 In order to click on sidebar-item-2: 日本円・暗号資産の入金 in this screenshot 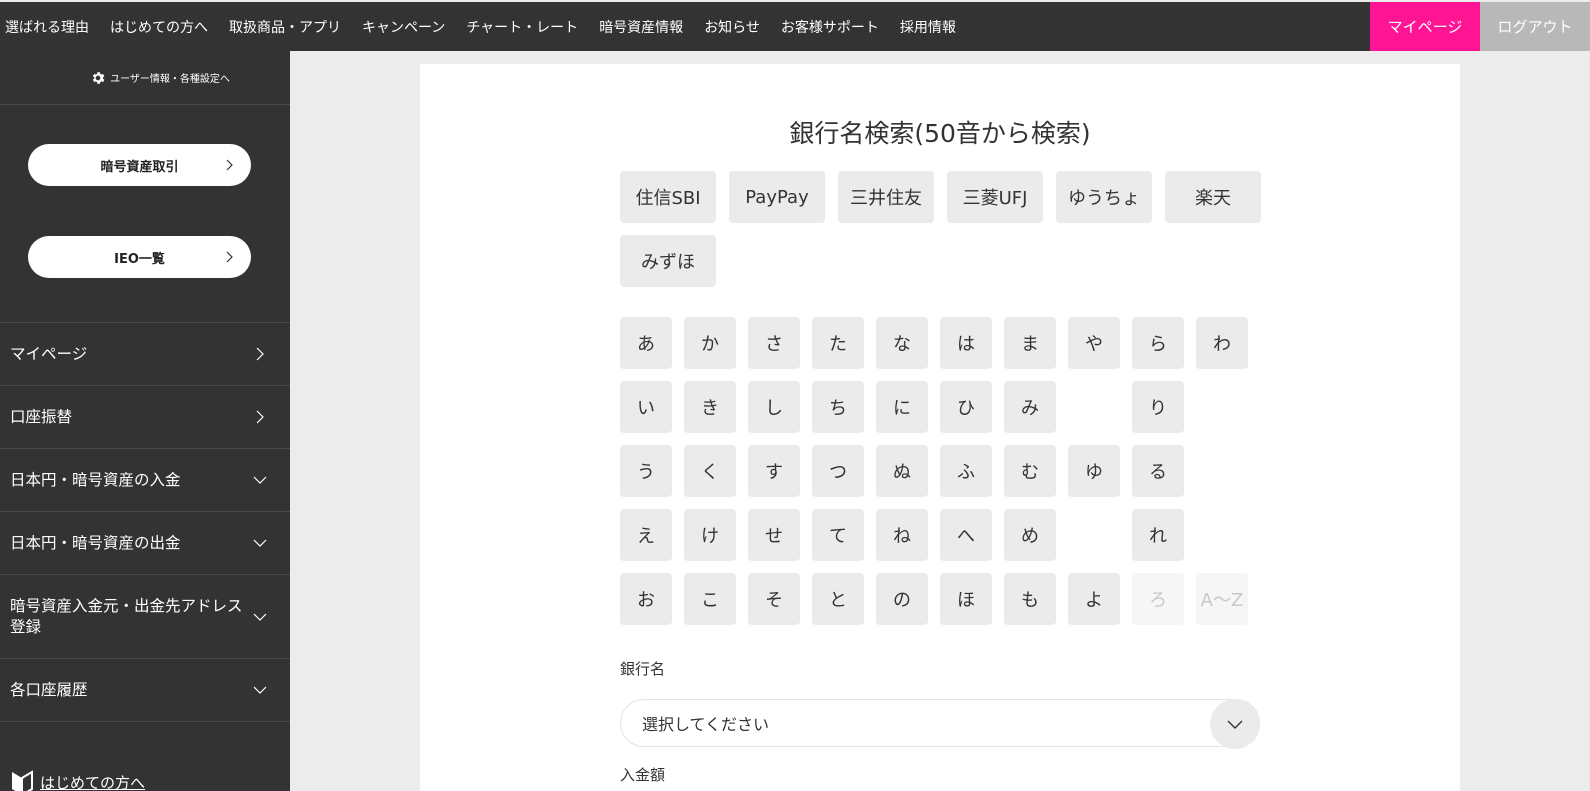, I will do `click(145, 479)`.